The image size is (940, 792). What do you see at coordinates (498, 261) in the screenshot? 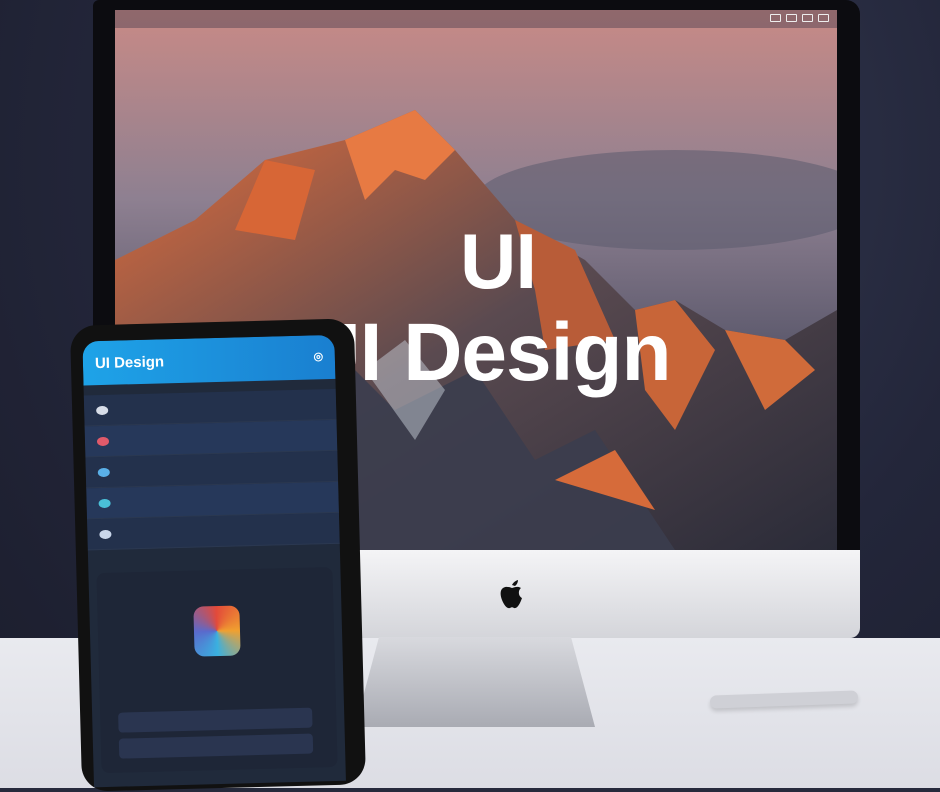
I see `headline-ui: UI` at bounding box center [498, 261].